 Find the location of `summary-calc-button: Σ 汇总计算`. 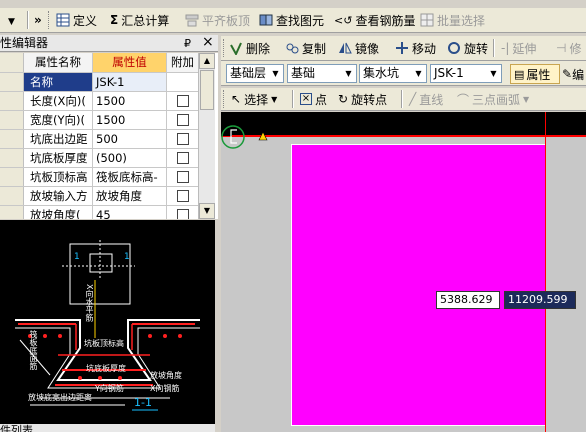

summary-calc-button: Σ 汇总计算 is located at coordinates (139, 20).